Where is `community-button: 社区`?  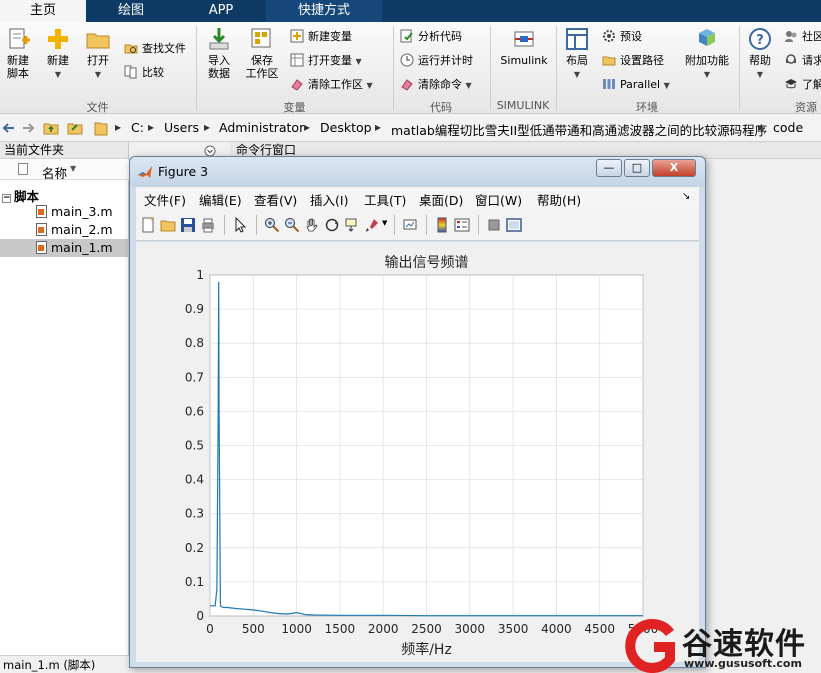 community-button: 社区 is located at coordinates (802, 37).